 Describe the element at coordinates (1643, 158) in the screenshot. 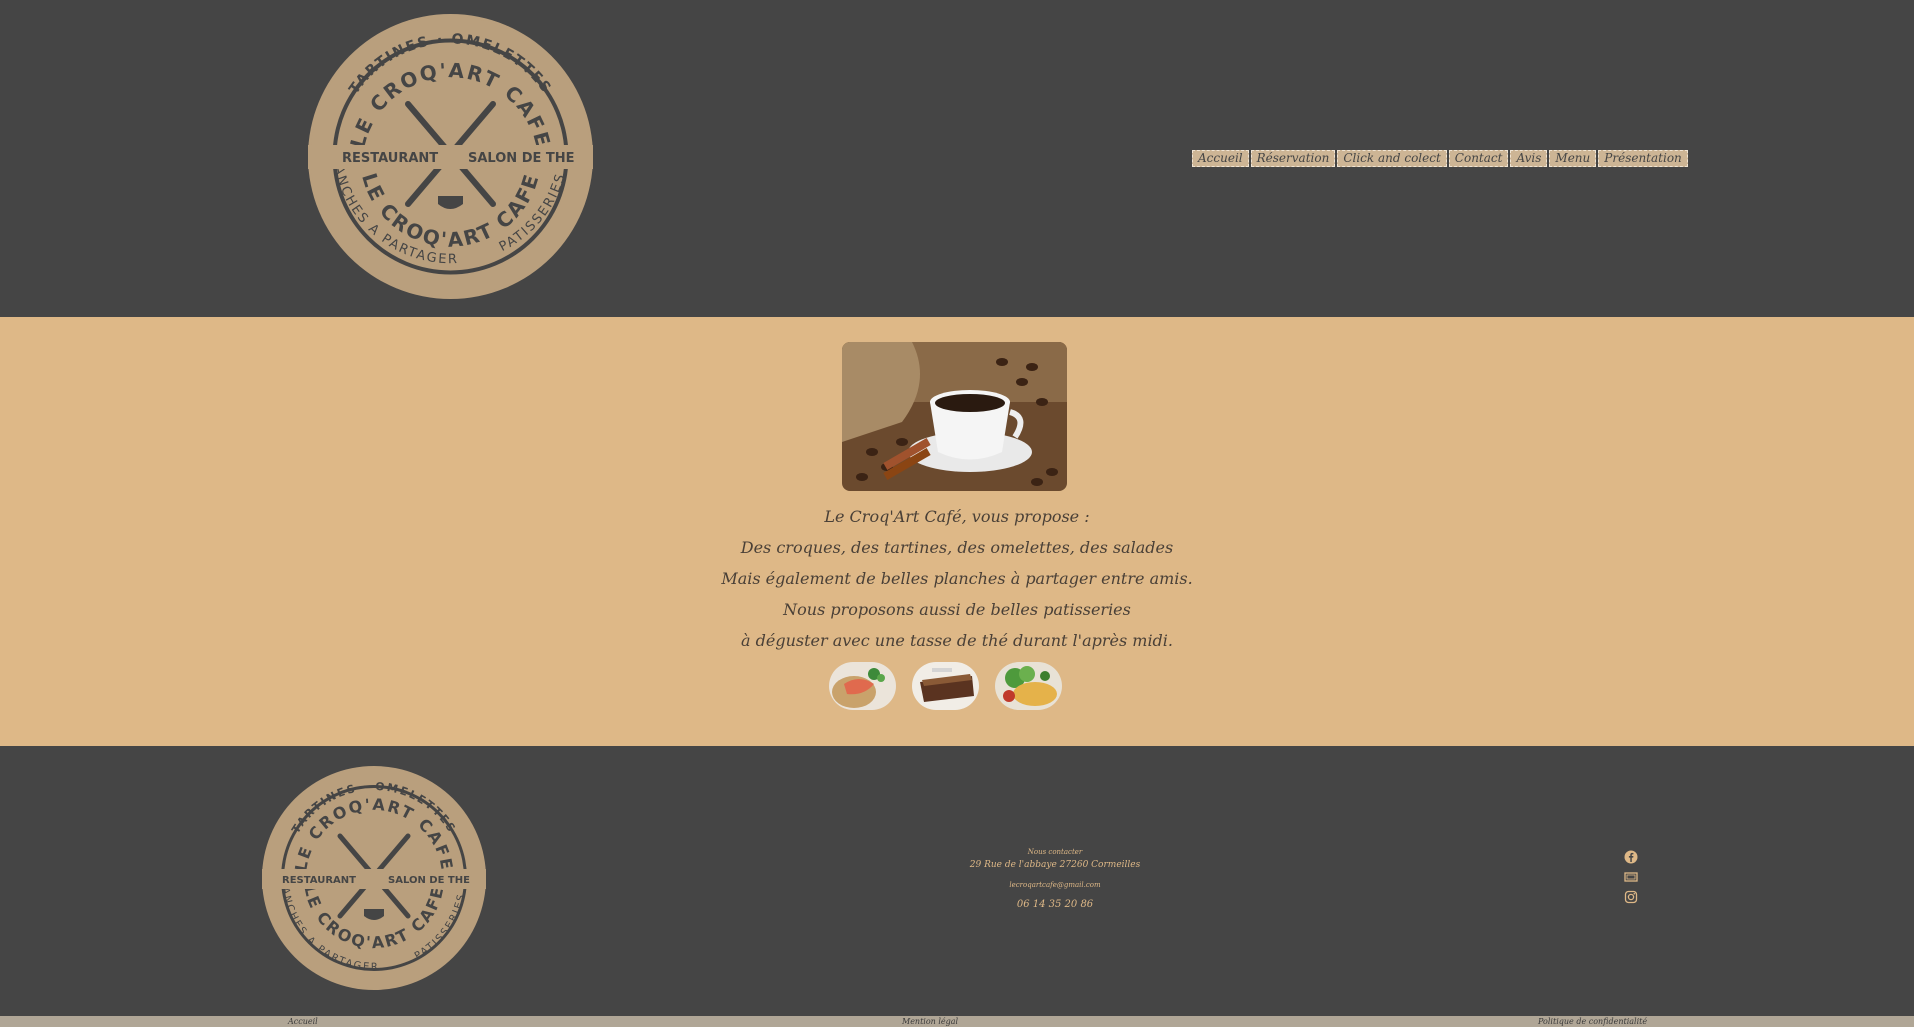

I see `nav-item-presentation: Présentation` at that location.